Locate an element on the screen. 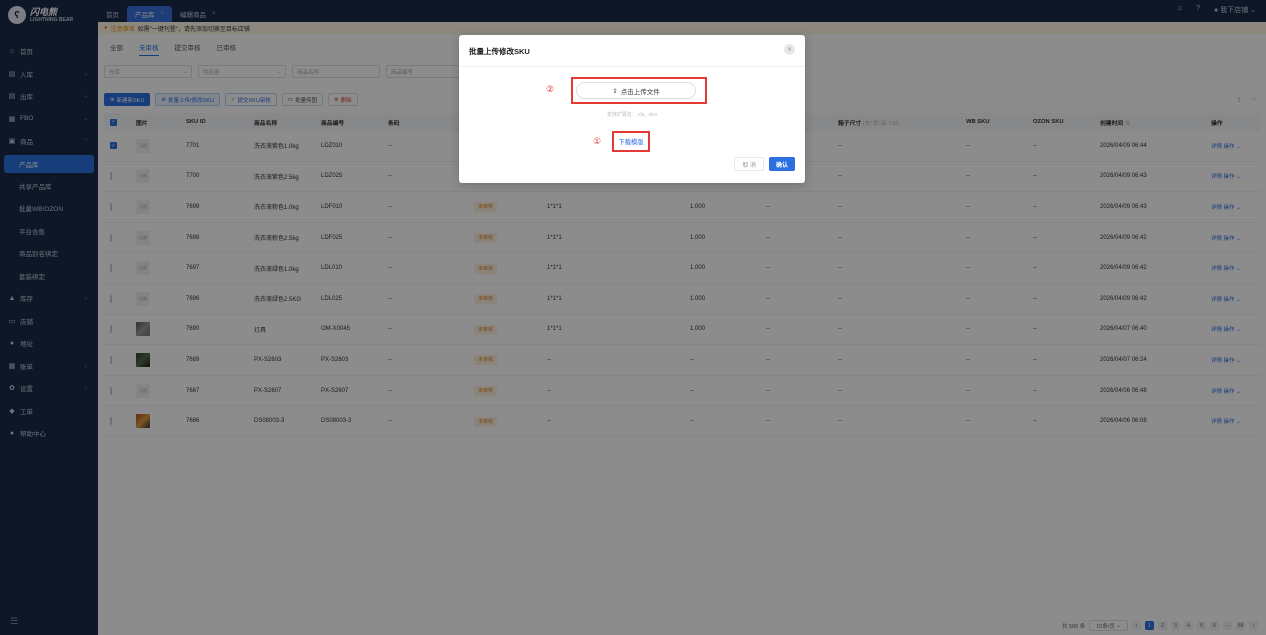  cloud-upload-icon: ⇪ is located at coordinates (615, 91).